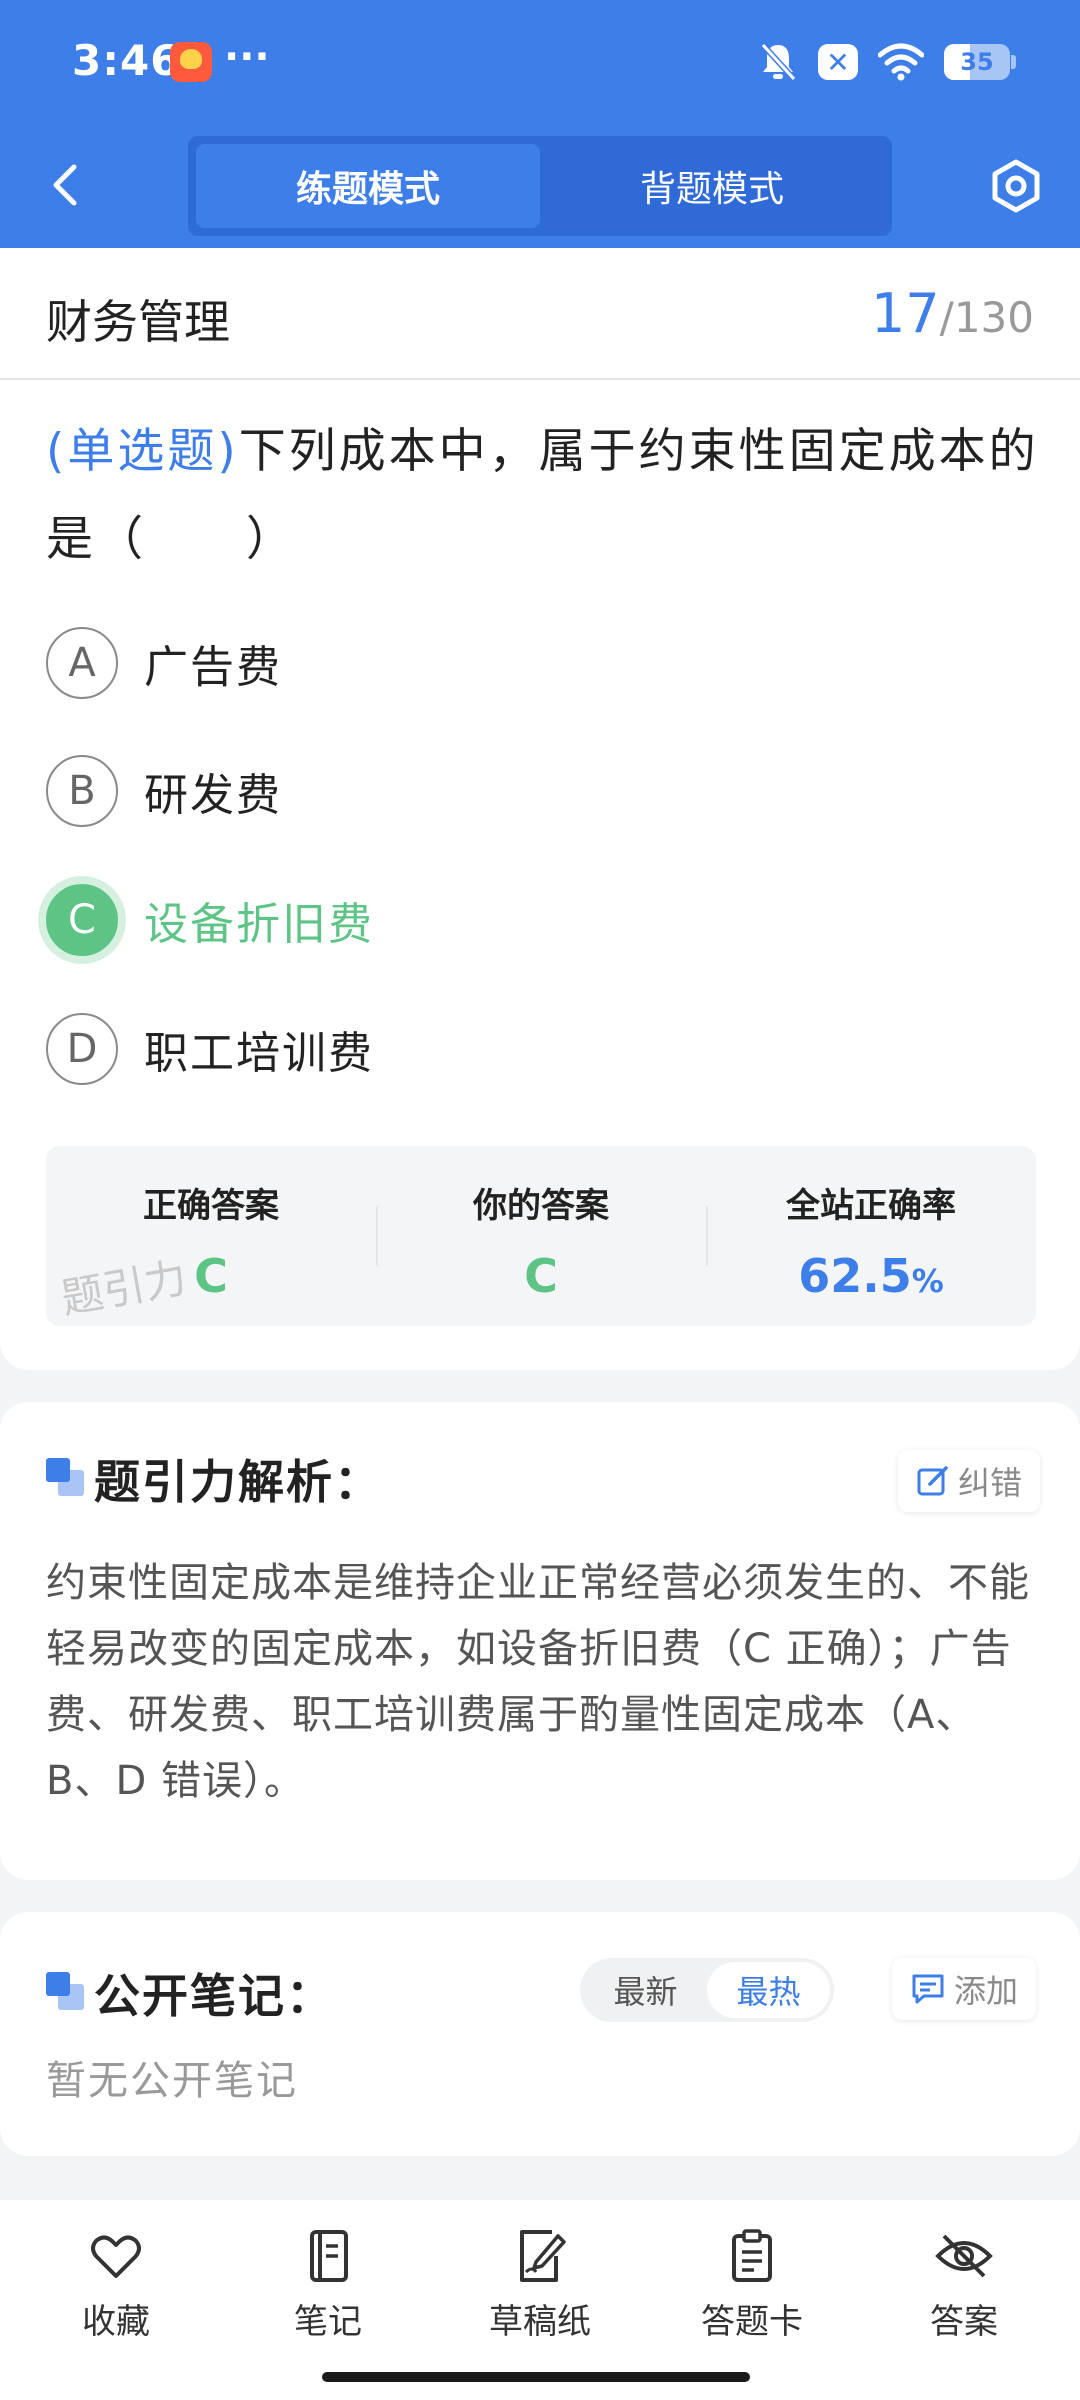 This screenshot has width=1080, height=2400. What do you see at coordinates (66, 185) in the screenshot?
I see `back-arrow-icon` at bounding box center [66, 185].